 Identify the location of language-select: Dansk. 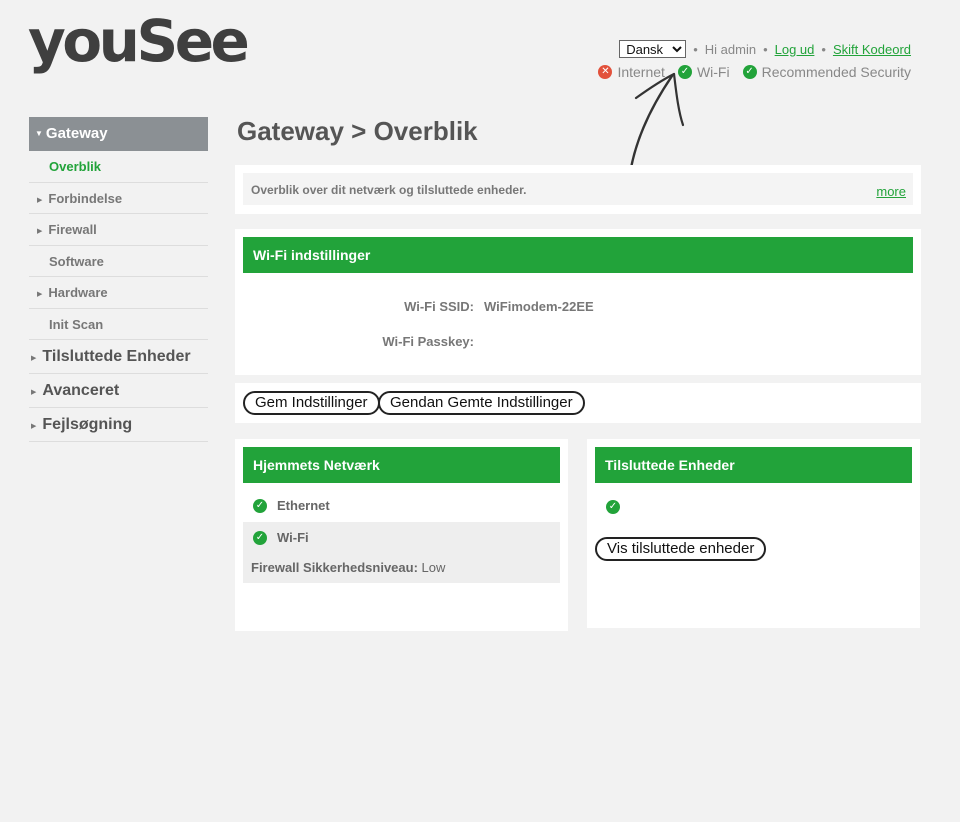
(653, 49).